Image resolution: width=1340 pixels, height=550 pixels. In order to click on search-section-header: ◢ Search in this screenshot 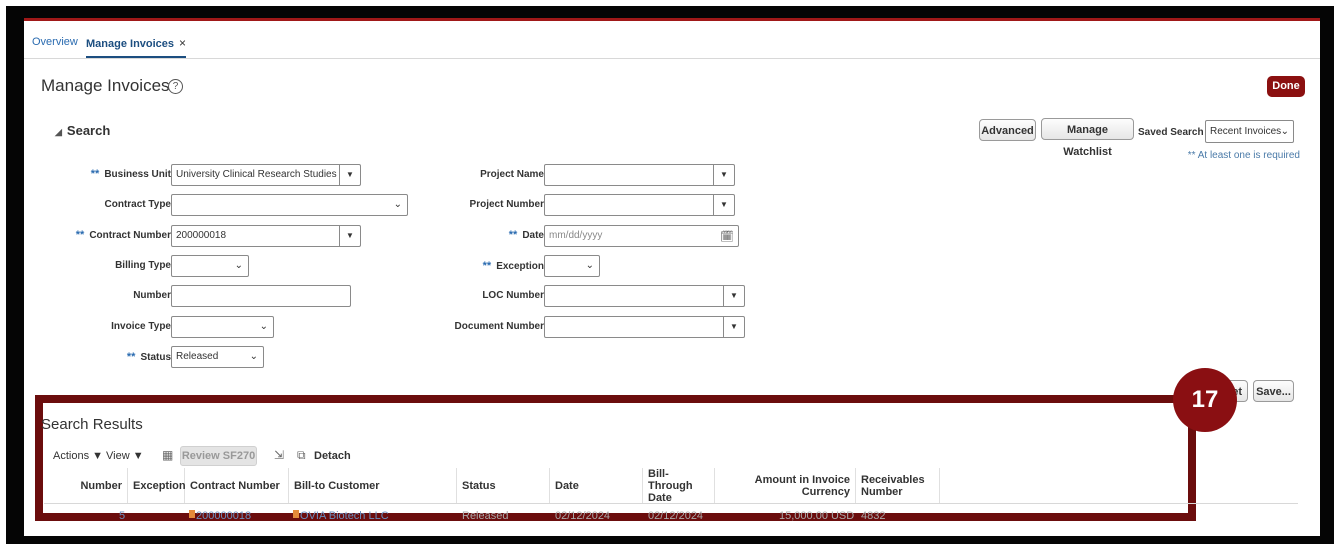, I will do `click(82, 130)`.